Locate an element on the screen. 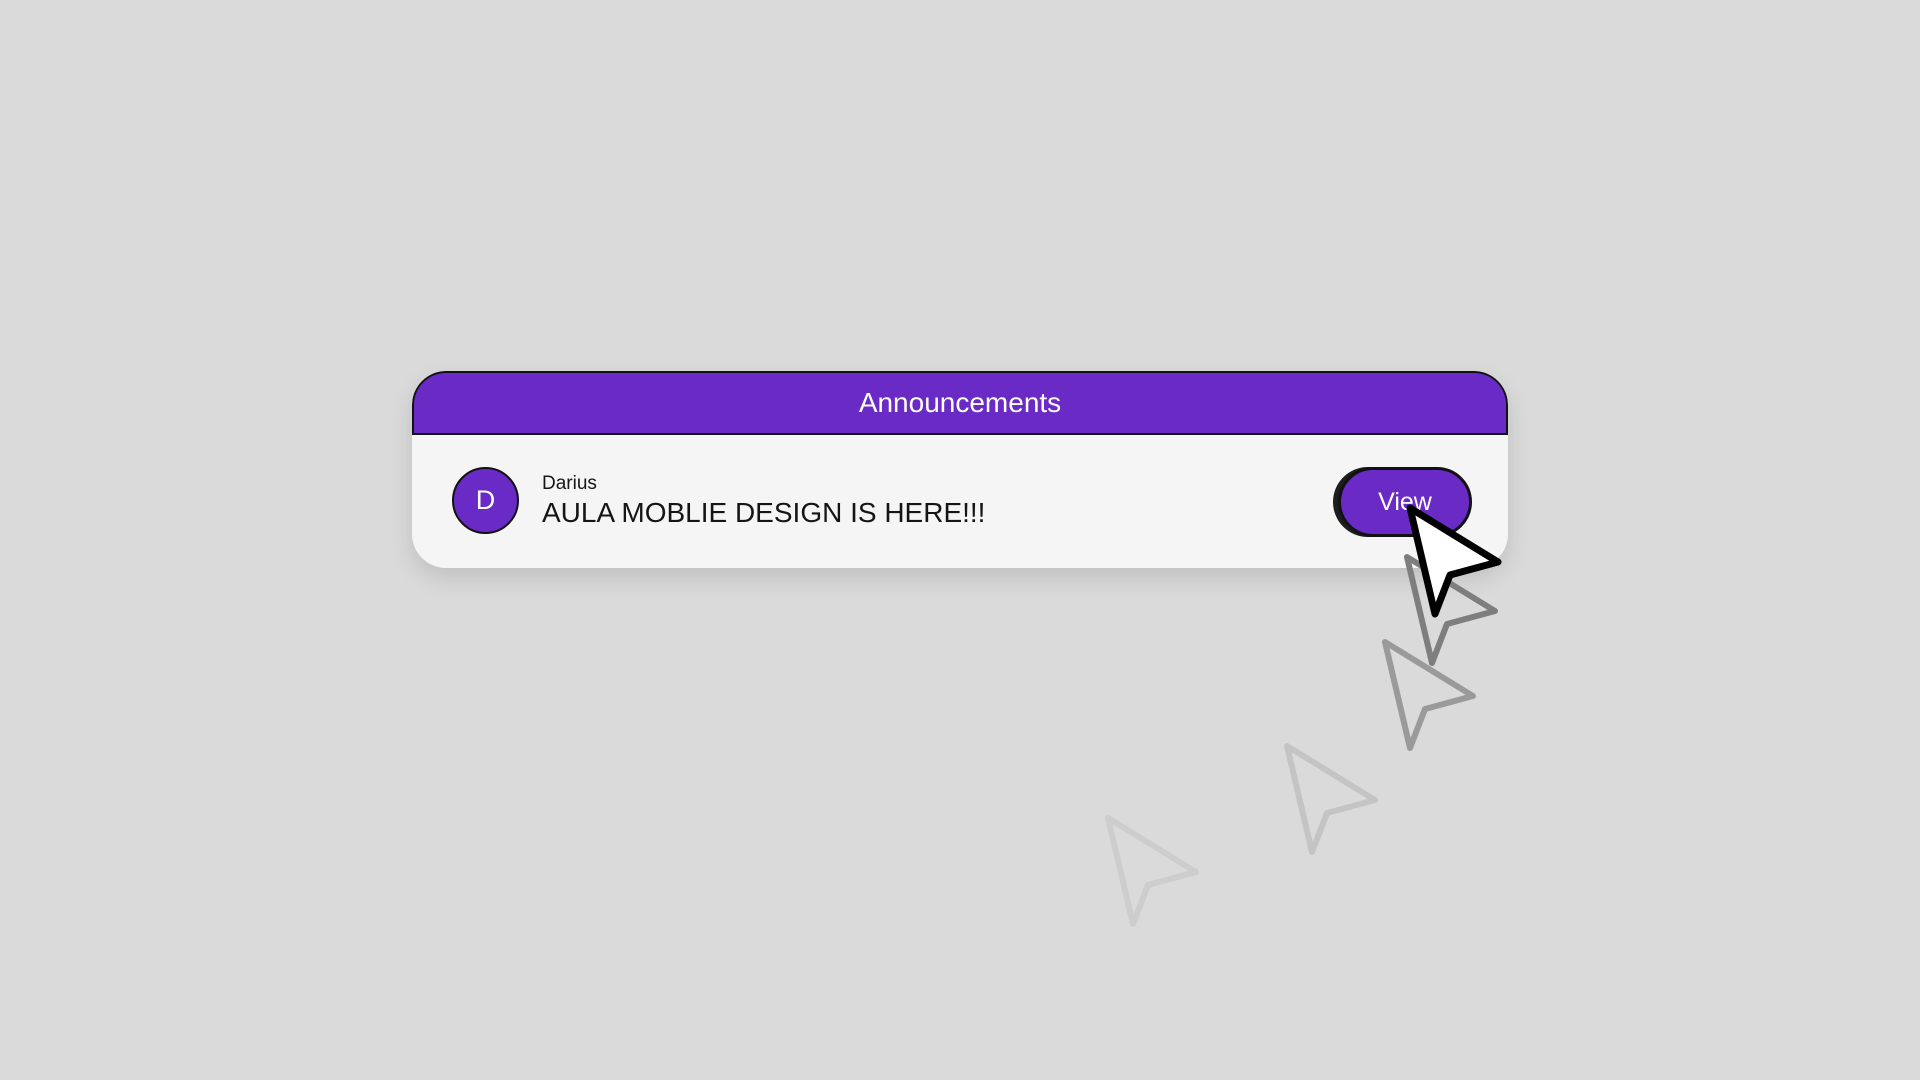 Image resolution: width=1920 pixels, height=1080 pixels. avatar: D is located at coordinates (485, 500).